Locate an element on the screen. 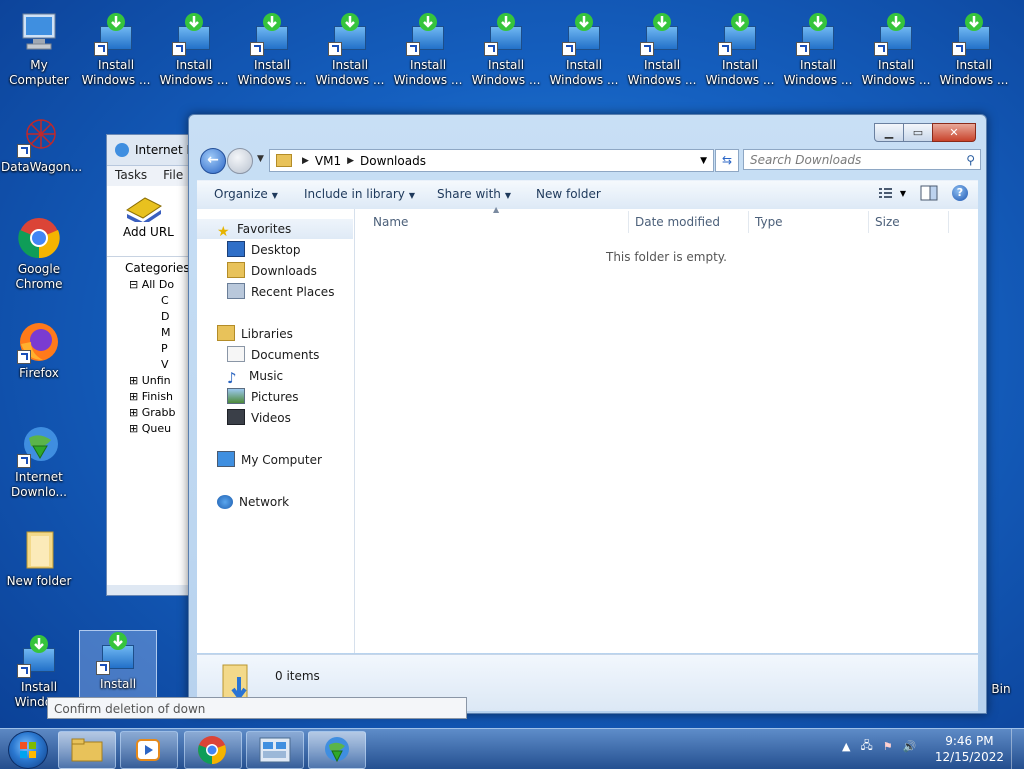 The width and height of the screenshot is (1024, 769). idm-menu-tasks: Tasks is located at coordinates (131, 175).